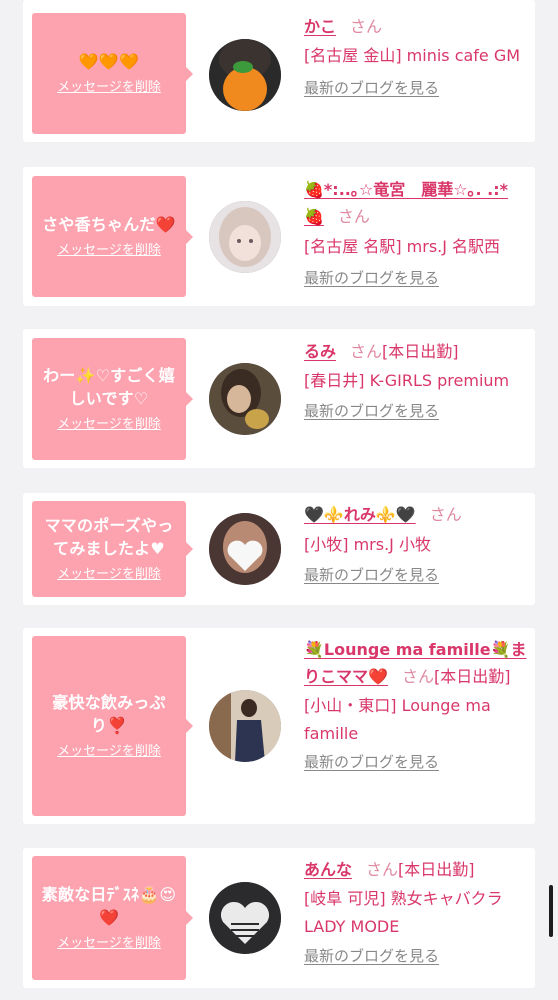  I want to click on shop-name: [小牧] mrs.J 小牧, so click(367, 544).